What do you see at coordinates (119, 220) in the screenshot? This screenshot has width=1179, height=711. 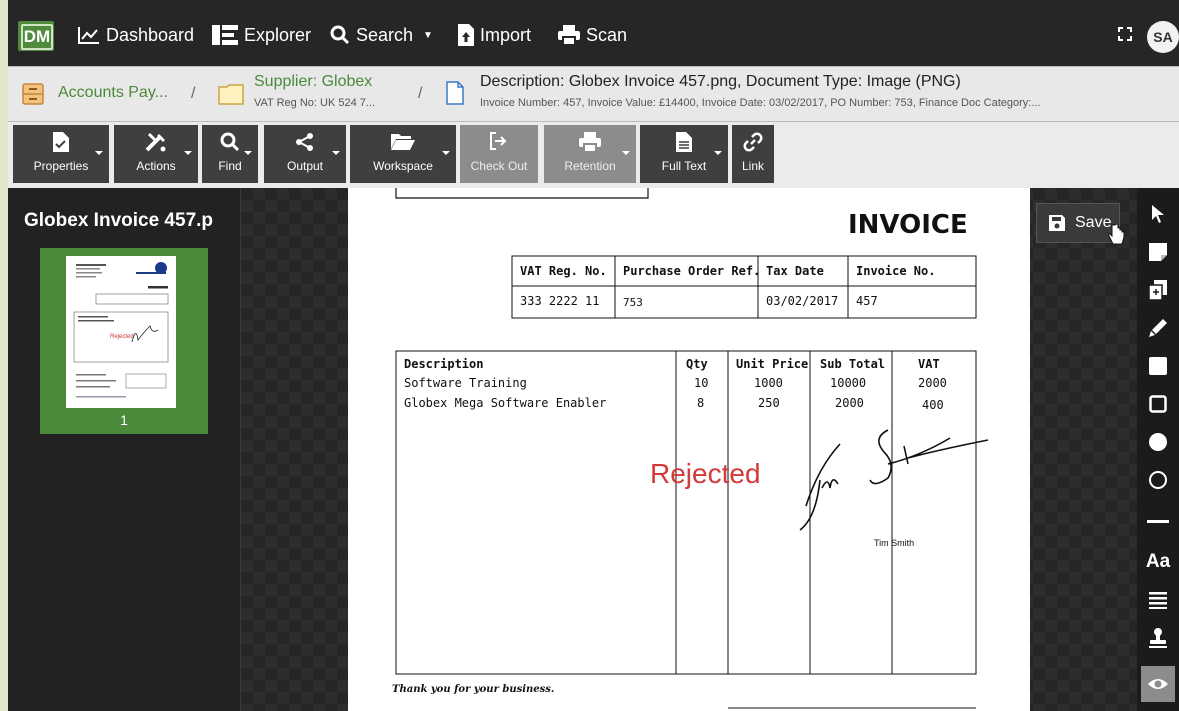 I see `document-title: Globex Invoice 457.p` at bounding box center [119, 220].